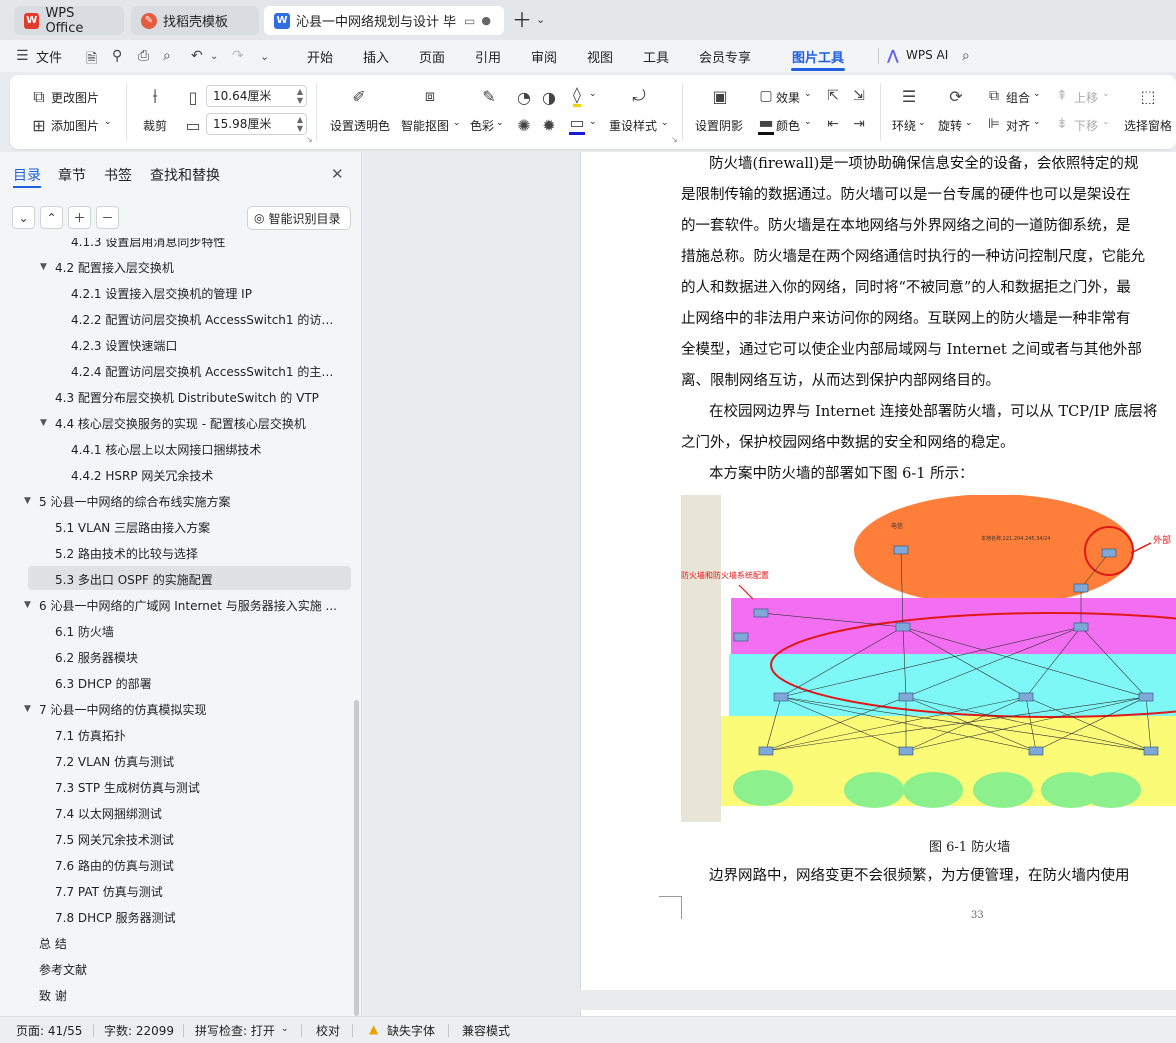  I want to click on print-icon: ⎙, so click(143, 56).